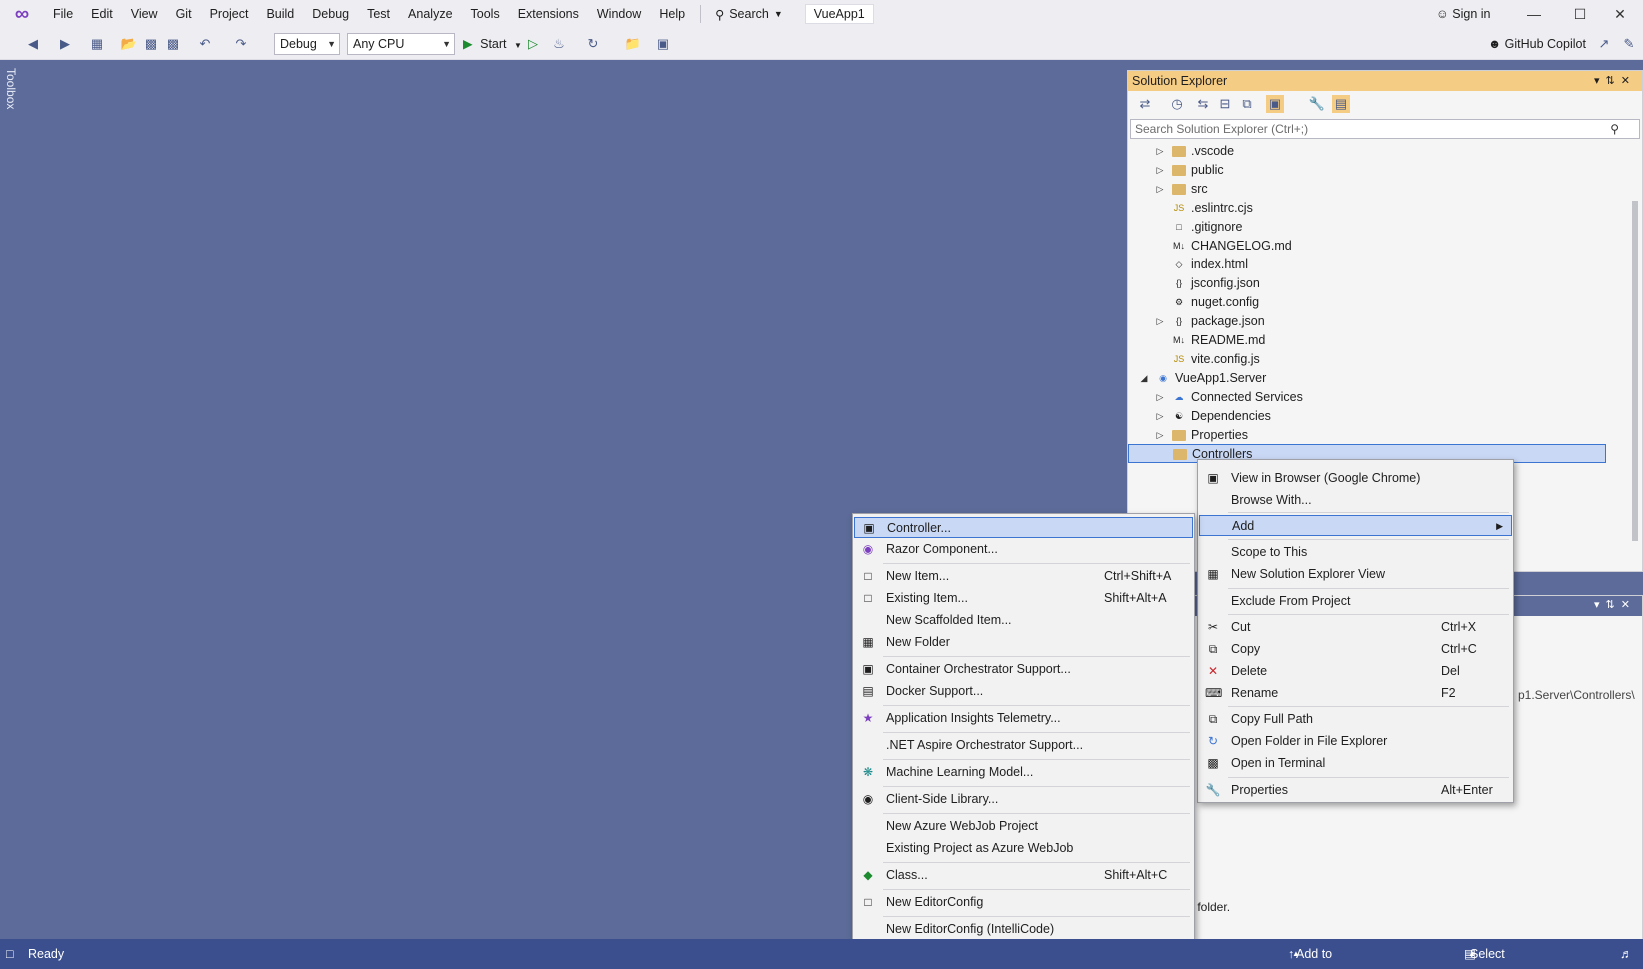  Describe the element at coordinates (1626, 954) in the screenshot. I see `notifications-bell-icon: ♬` at that location.